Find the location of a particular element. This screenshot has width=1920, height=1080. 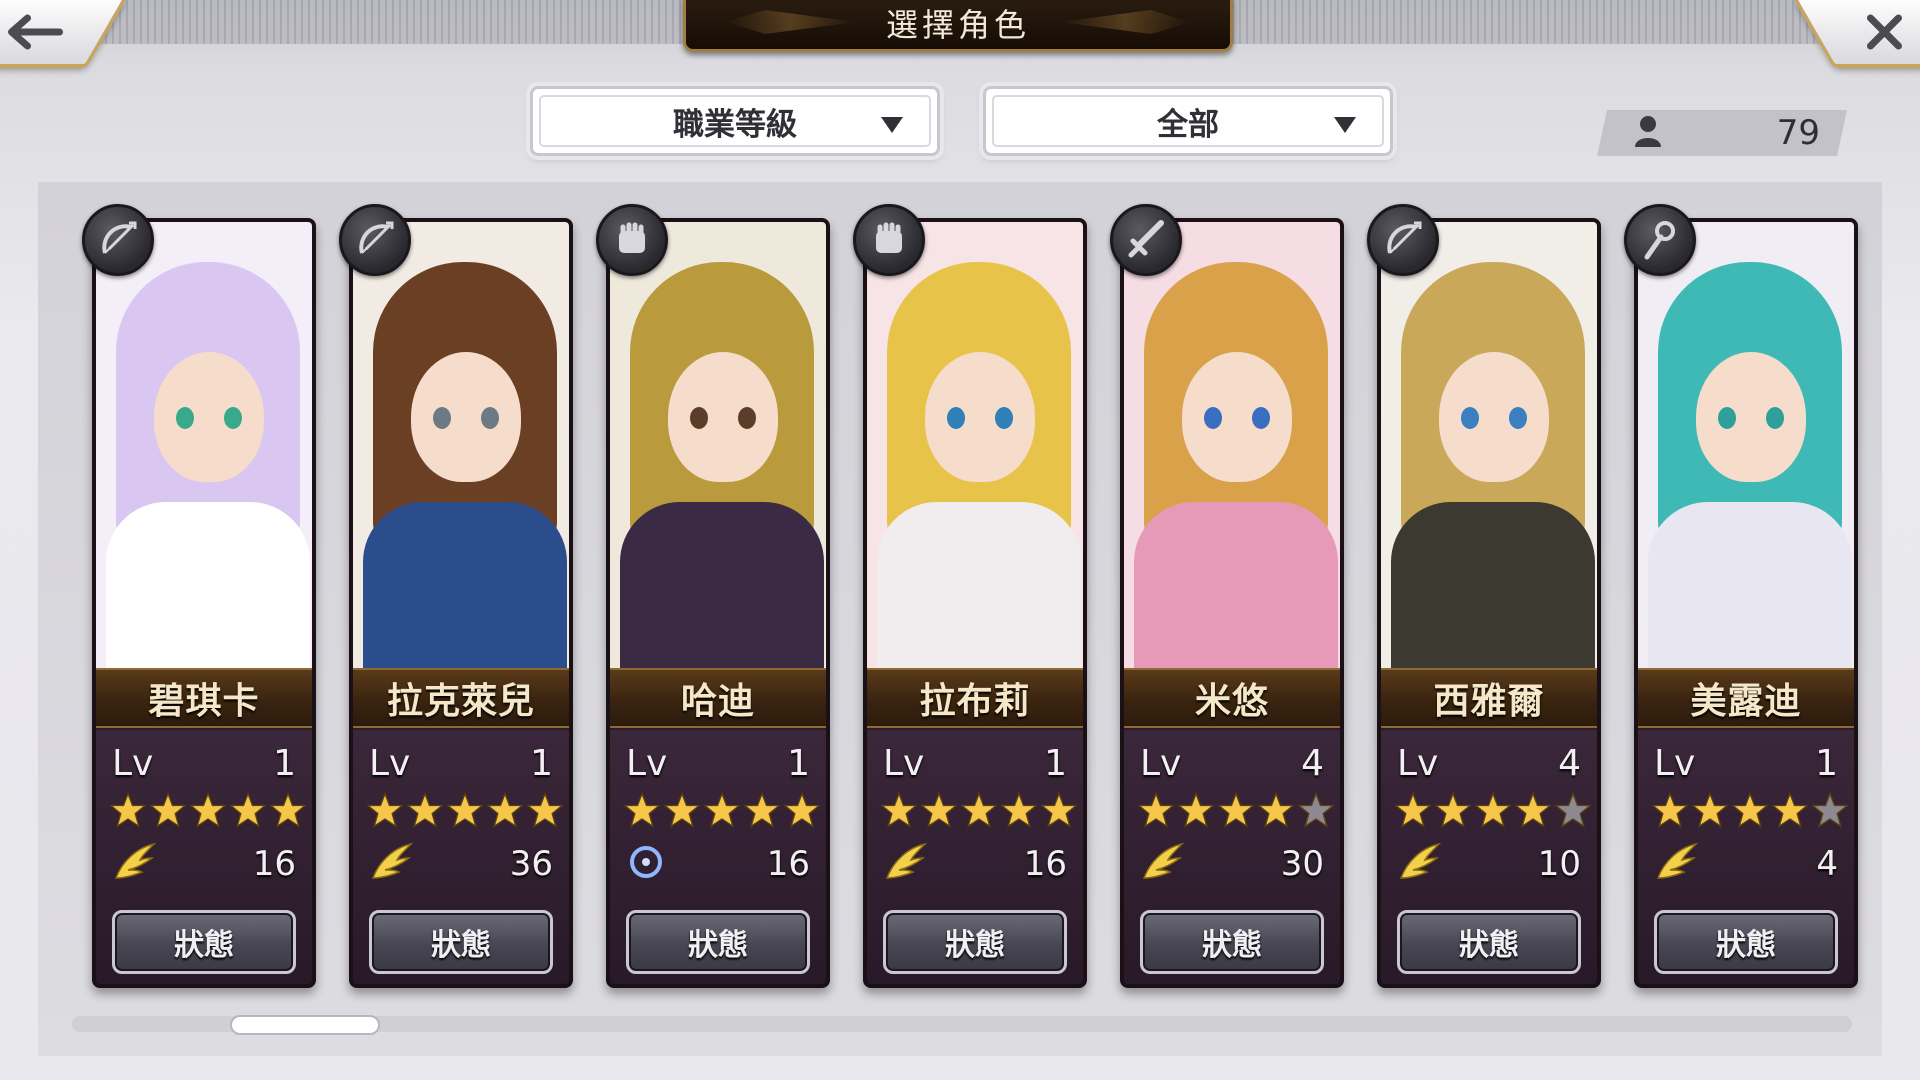

swirl-icon is located at coordinates (646, 864).